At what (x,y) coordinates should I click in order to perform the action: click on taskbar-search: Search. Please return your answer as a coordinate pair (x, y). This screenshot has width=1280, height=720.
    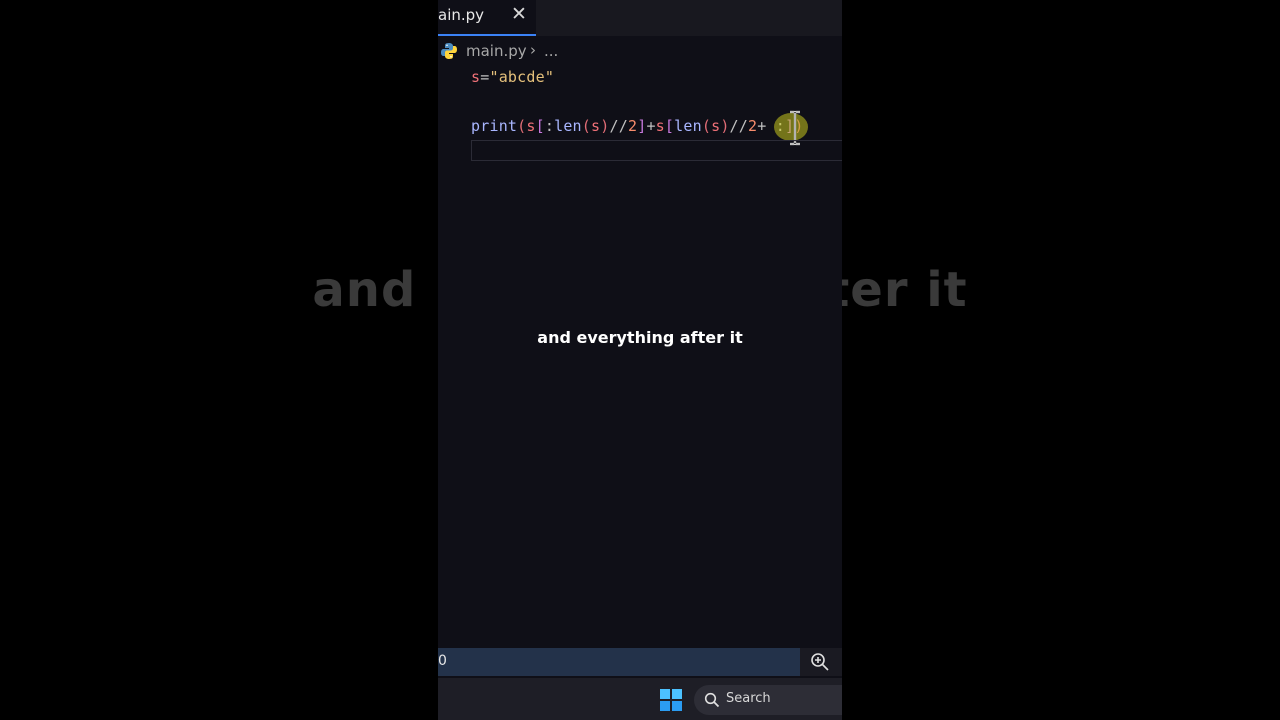
    Looking at the image, I should click on (768, 700).